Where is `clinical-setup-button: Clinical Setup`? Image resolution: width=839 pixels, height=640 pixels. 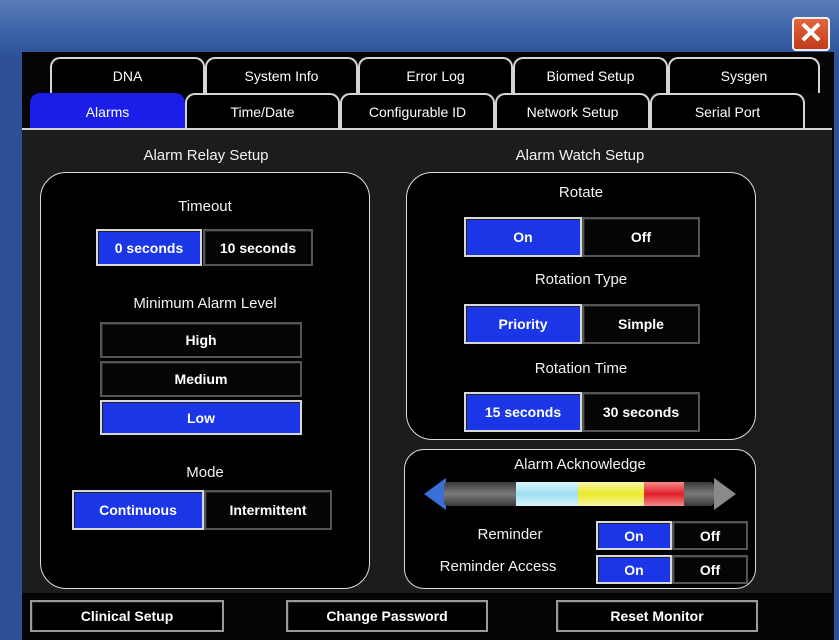 clinical-setup-button: Clinical Setup is located at coordinates (127, 616).